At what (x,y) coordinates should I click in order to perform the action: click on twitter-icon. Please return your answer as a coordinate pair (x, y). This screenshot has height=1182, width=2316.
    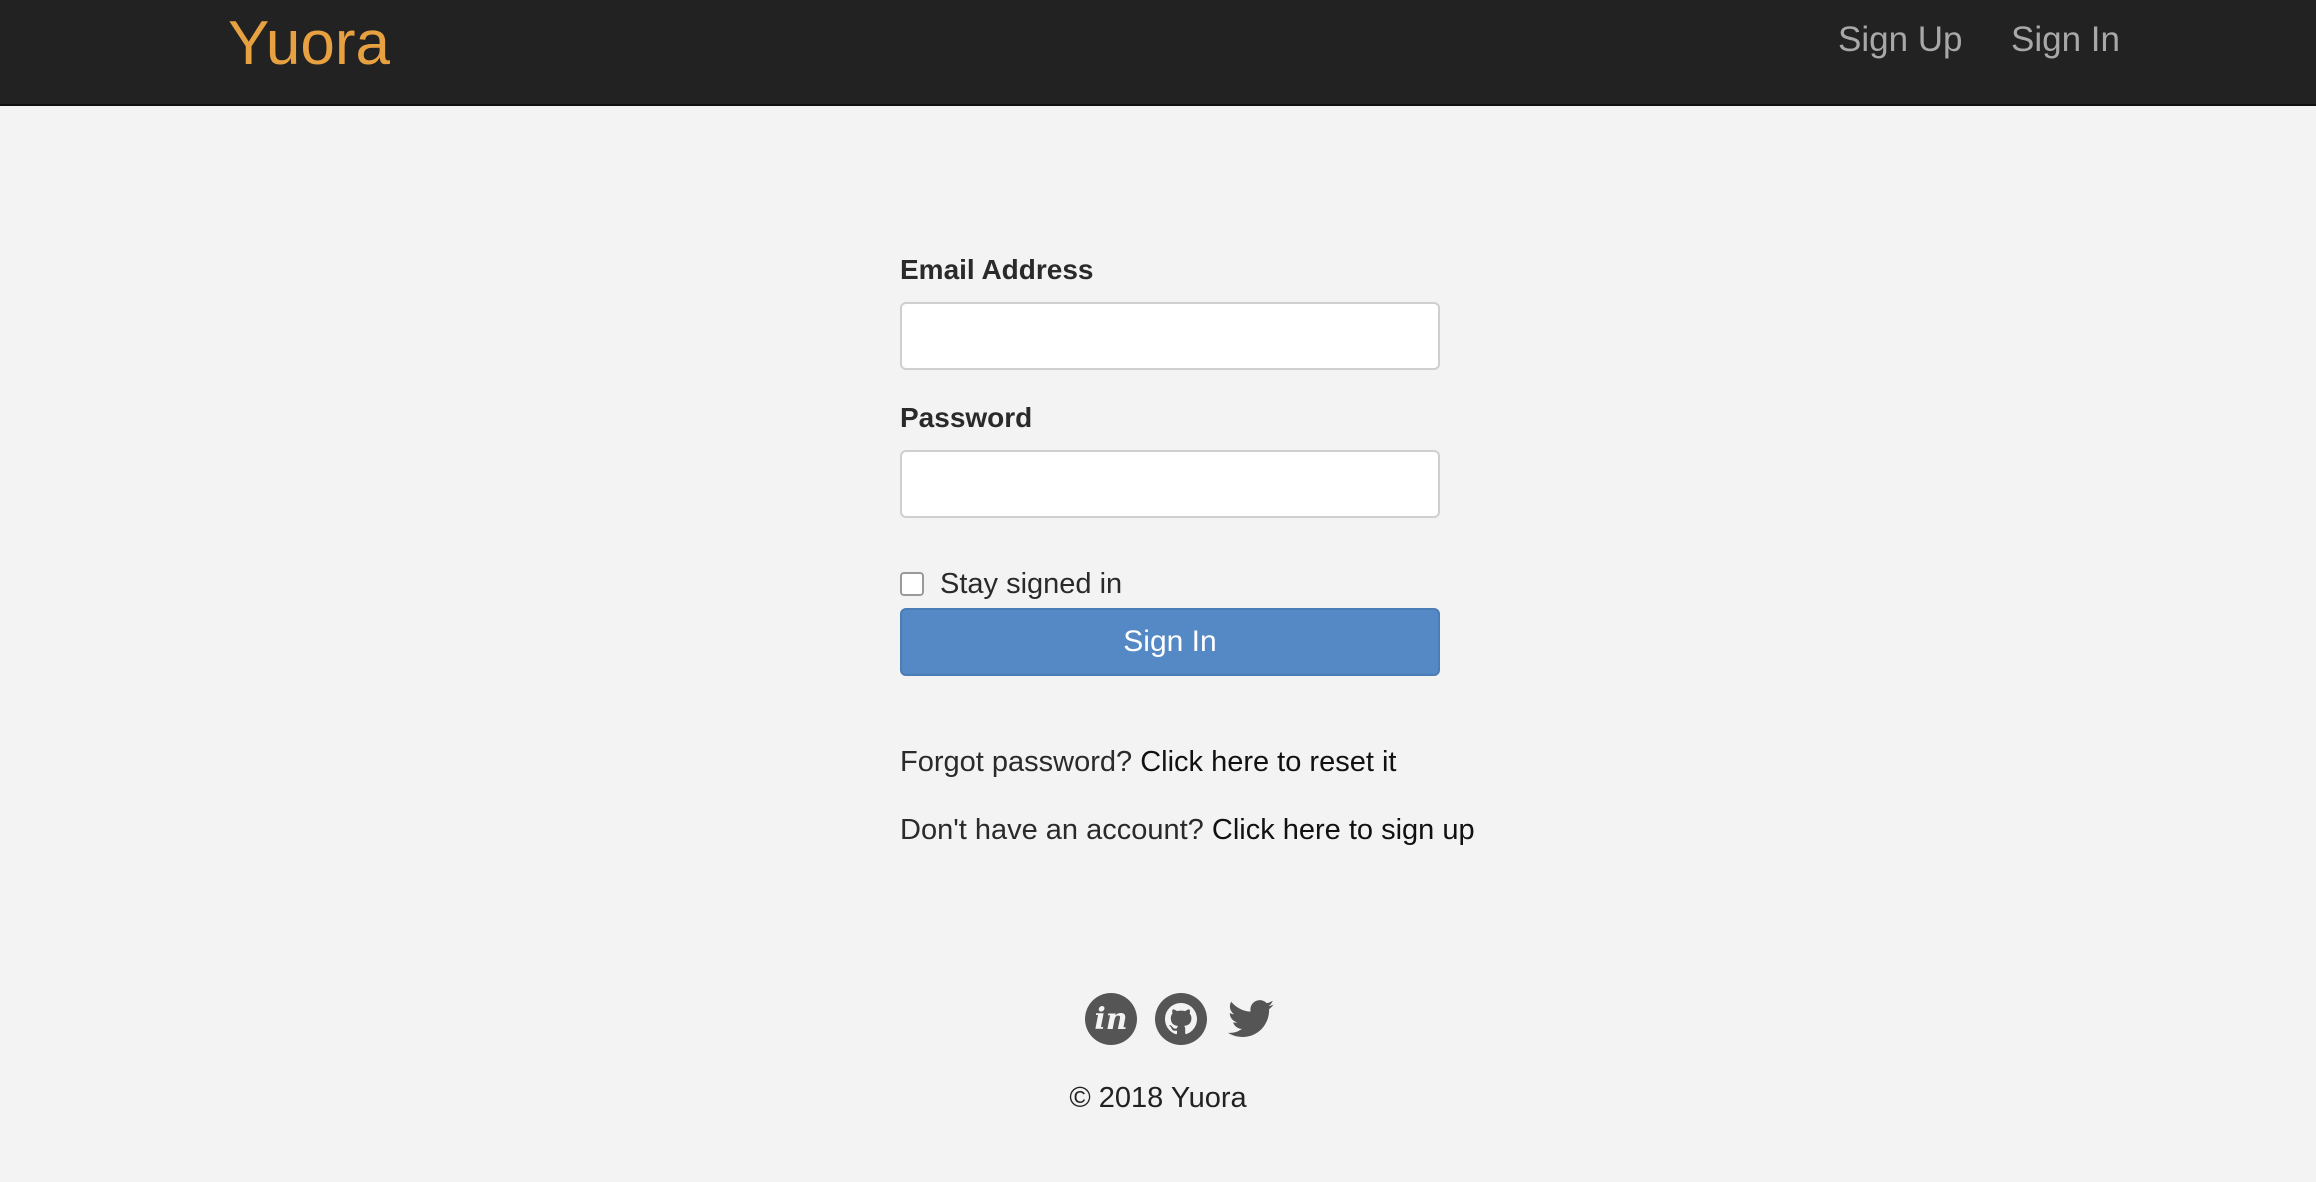
    Looking at the image, I should click on (1251, 1019).